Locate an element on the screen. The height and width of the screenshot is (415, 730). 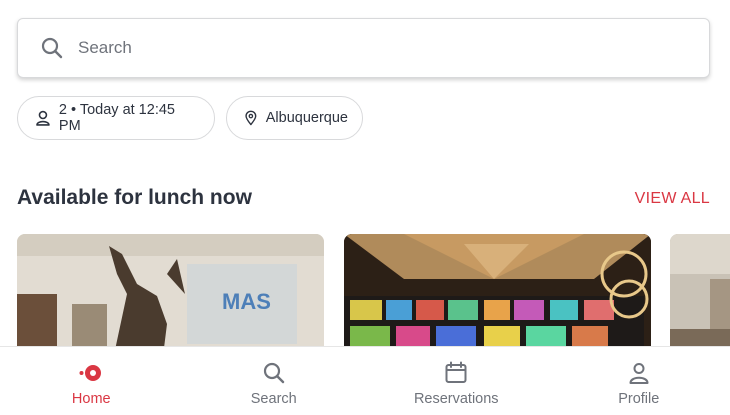
section-title: Available for lunch now is located at coordinates (134, 197).